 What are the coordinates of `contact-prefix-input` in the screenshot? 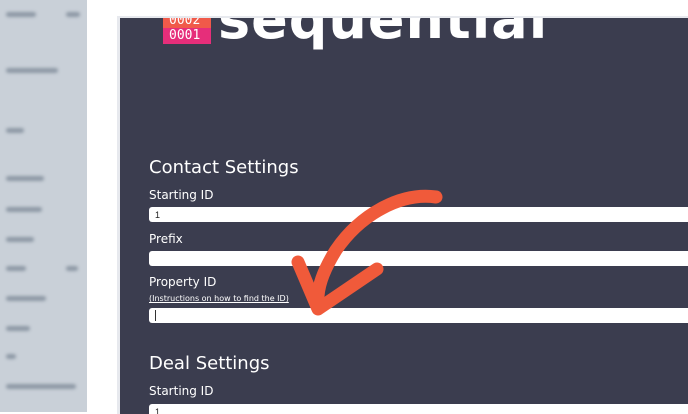 It's located at (418, 258).